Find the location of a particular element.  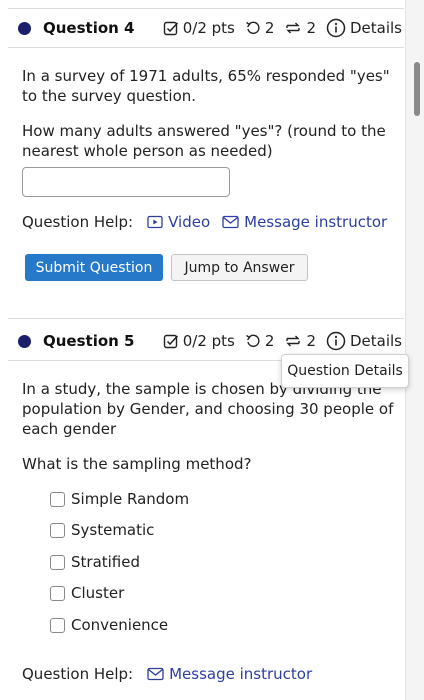

option-label: Systematic is located at coordinates (113, 530).